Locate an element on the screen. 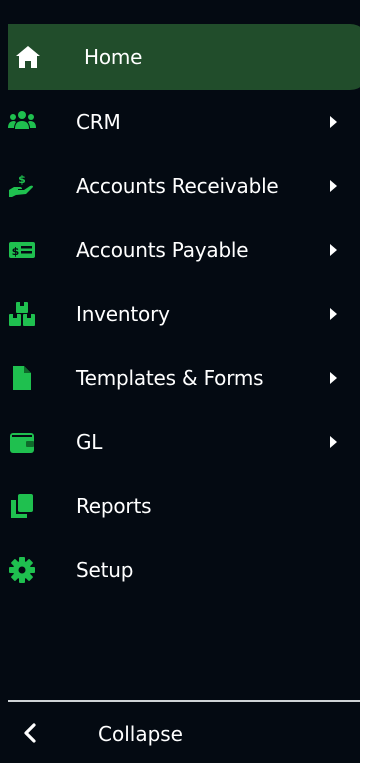 The image size is (368, 763). sidebar-item-label: Accounts Payable is located at coordinates (162, 250).